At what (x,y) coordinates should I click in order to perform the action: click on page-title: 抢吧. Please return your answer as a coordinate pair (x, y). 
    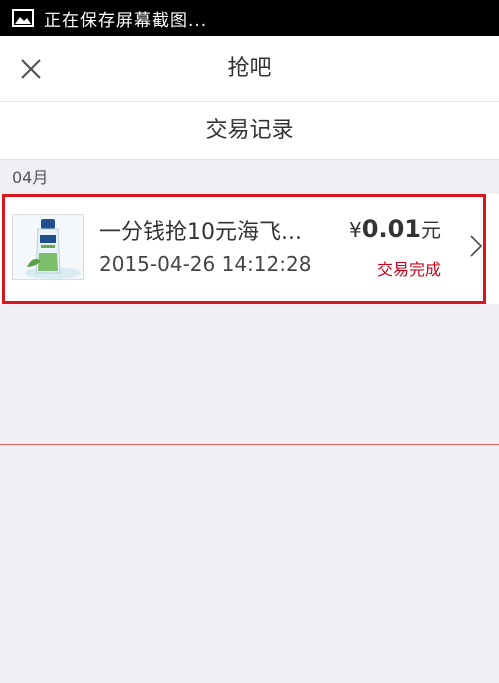
    Looking at the image, I should click on (249, 68).